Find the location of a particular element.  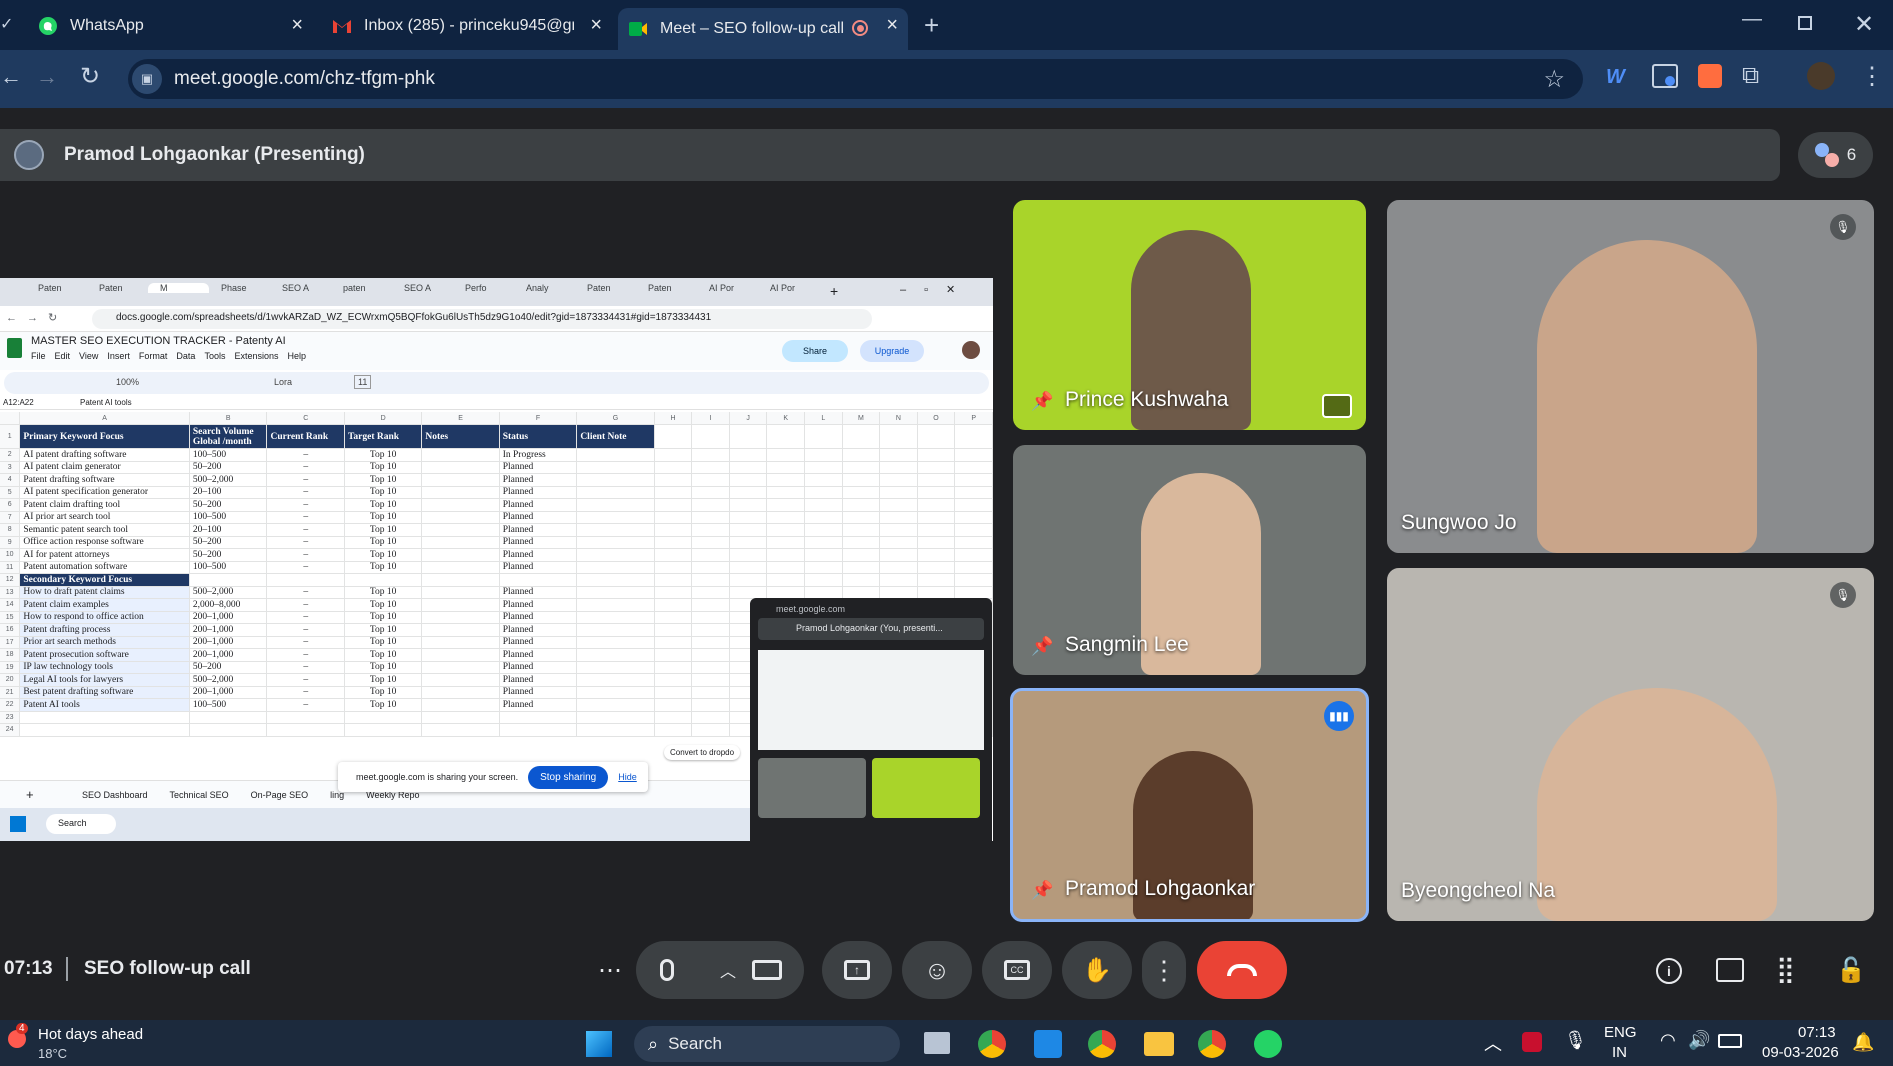

inner-tab: M is located at coordinates (178, 288).